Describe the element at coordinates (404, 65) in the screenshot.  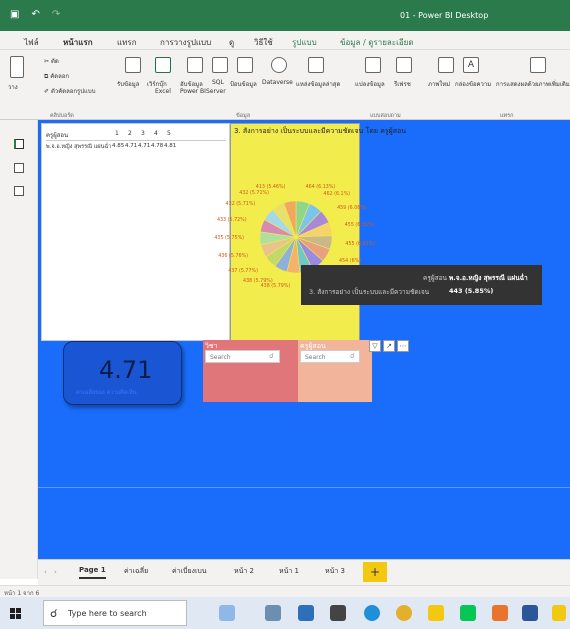
I see `refresh-icon` at that location.